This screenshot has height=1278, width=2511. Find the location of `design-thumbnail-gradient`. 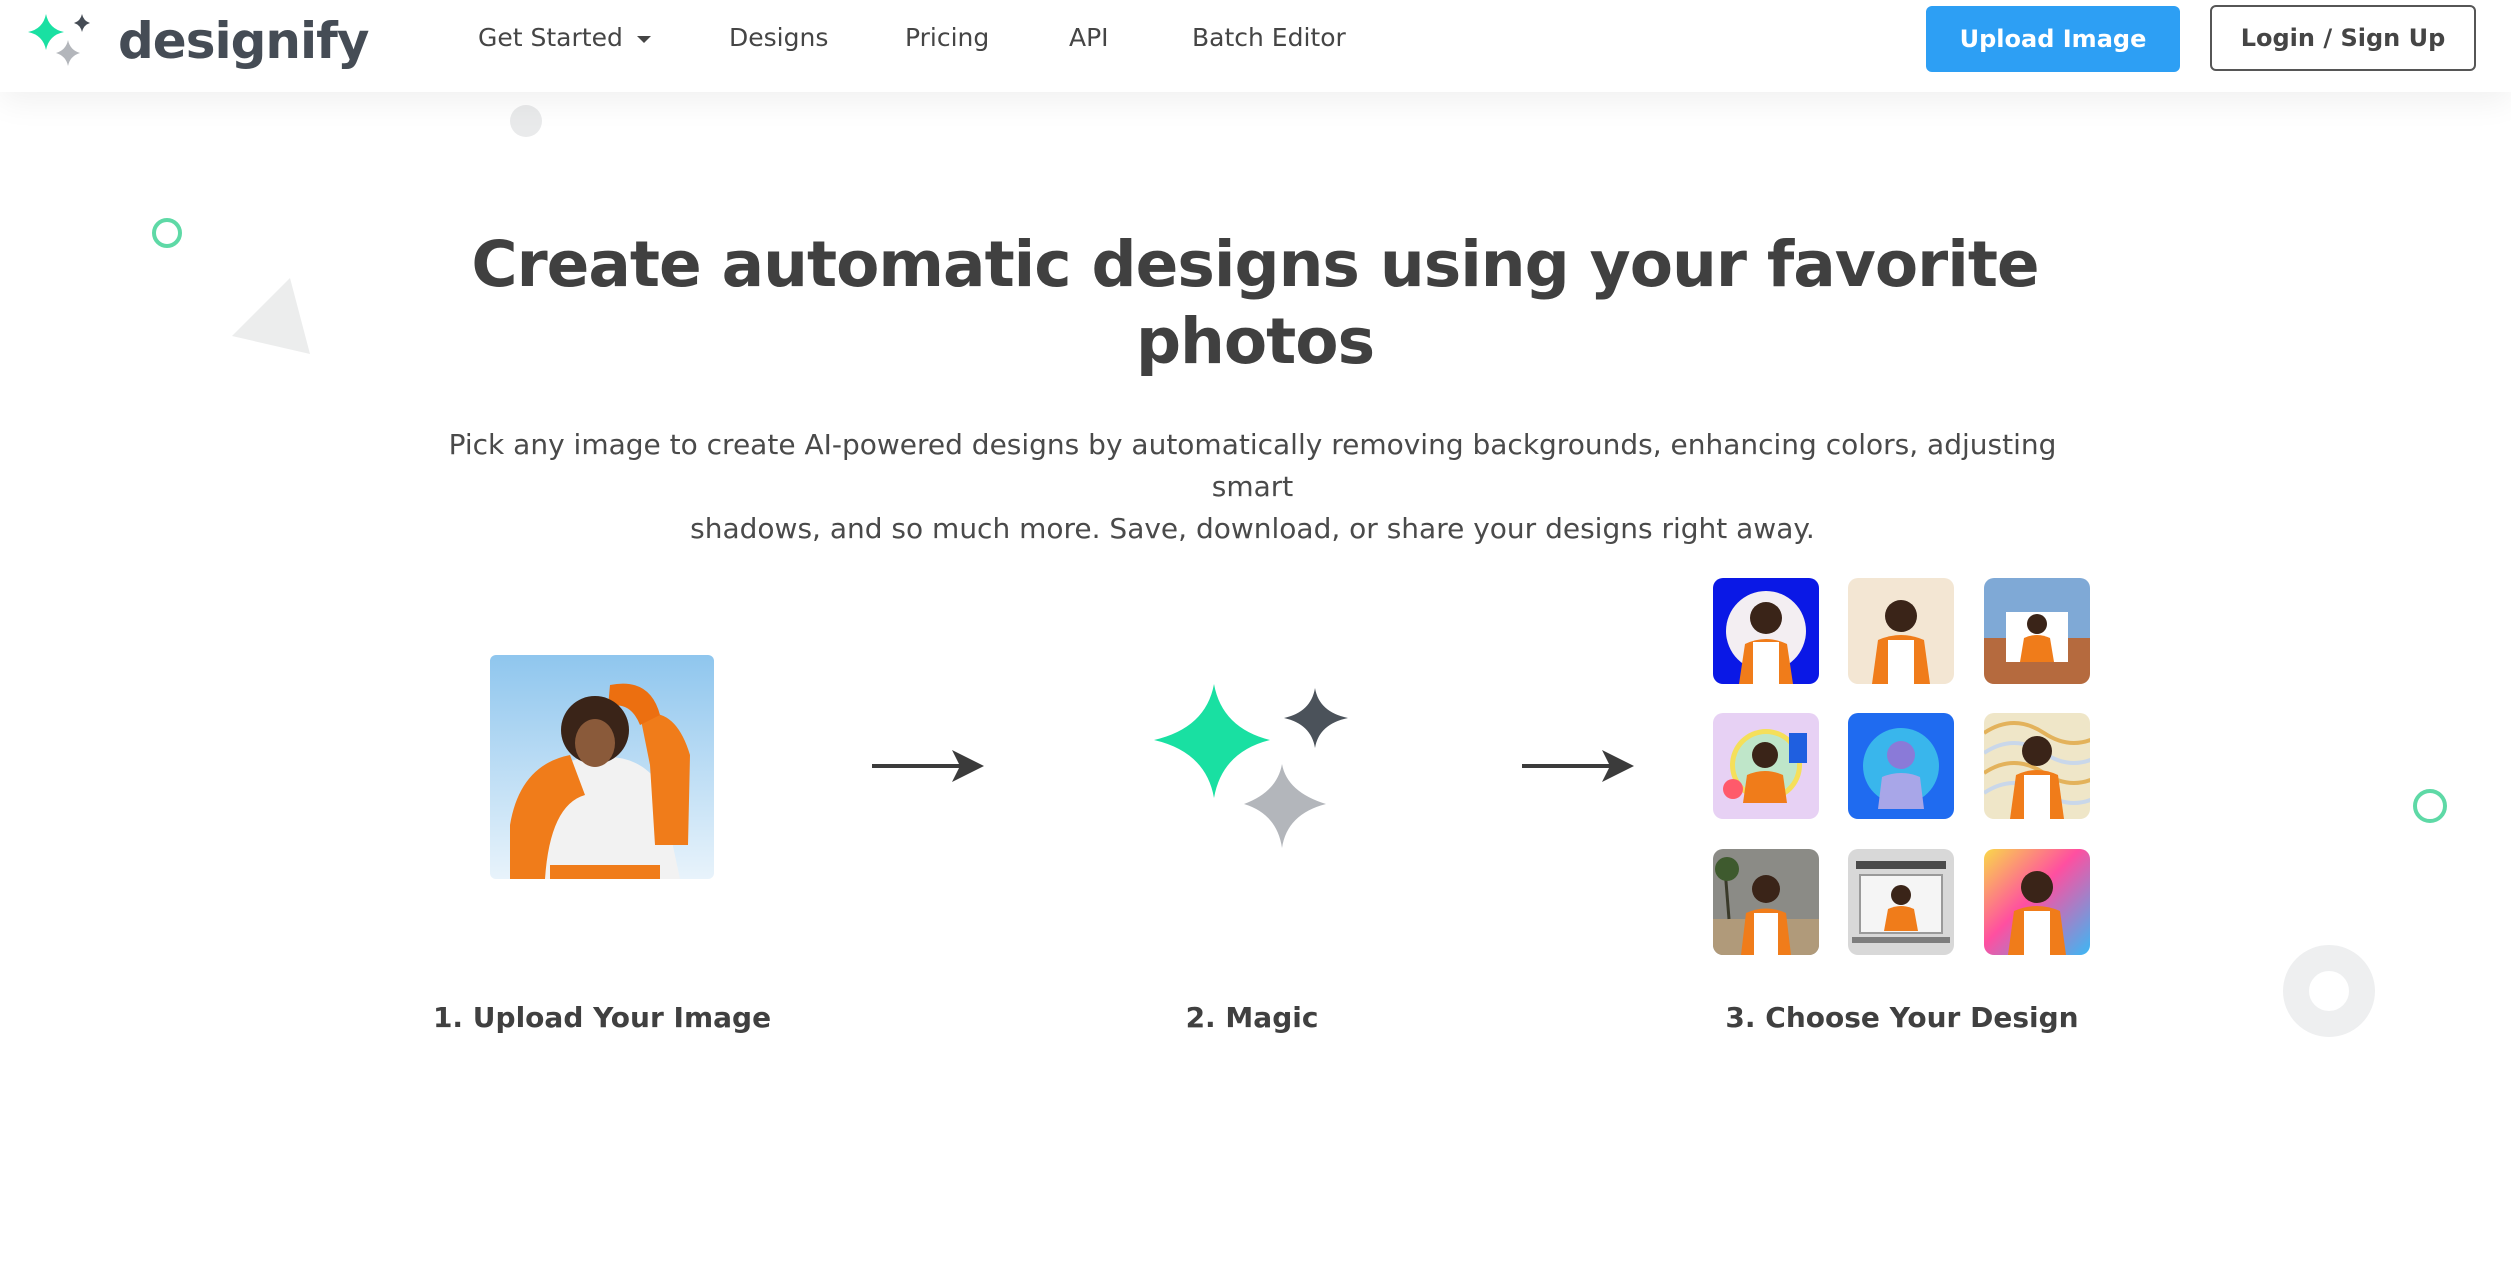

design-thumbnail-gradient is located at coordinates (2037, 902).